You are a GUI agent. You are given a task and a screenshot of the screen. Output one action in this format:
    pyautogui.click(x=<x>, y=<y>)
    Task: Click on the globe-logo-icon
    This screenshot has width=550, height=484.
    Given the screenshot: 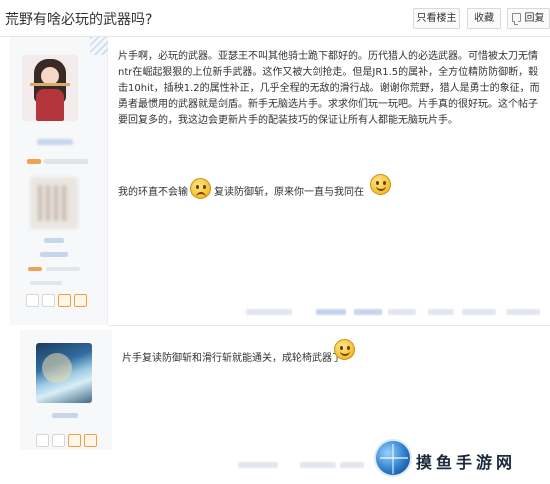 What is the action you would take?
    pyautogui.click(x=393, y=458)
    